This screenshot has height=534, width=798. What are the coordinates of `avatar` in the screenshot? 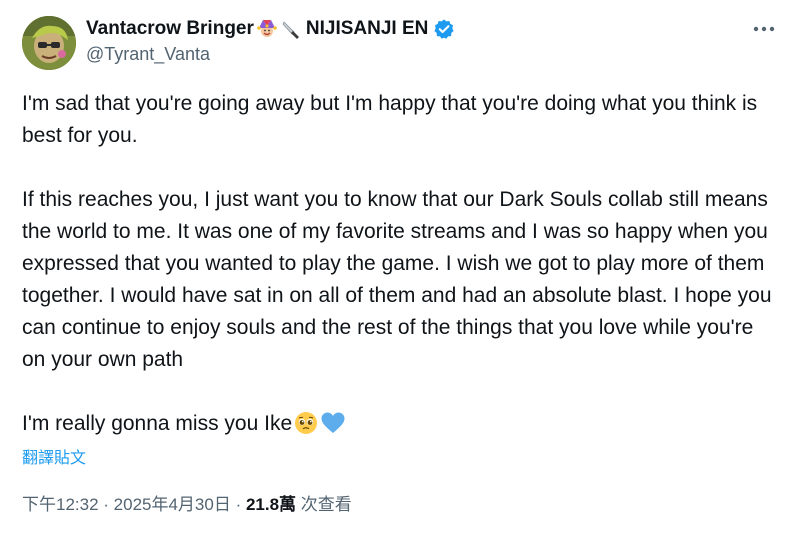 It's located at (49, 43).